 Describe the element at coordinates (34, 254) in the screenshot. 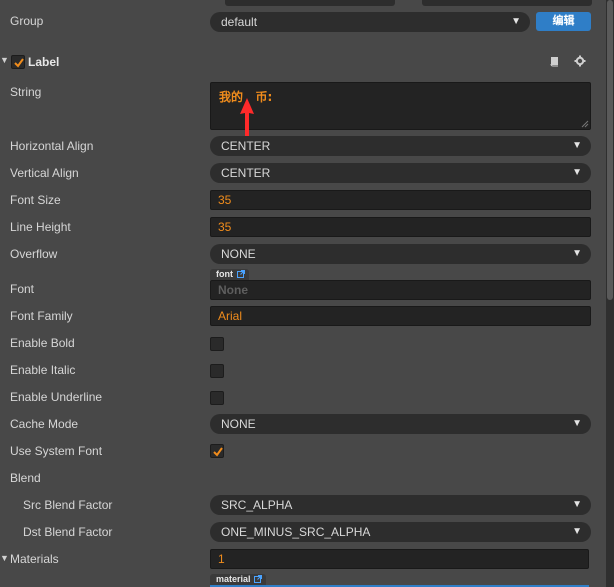

I see `overflow-label: Overflow` at that location.